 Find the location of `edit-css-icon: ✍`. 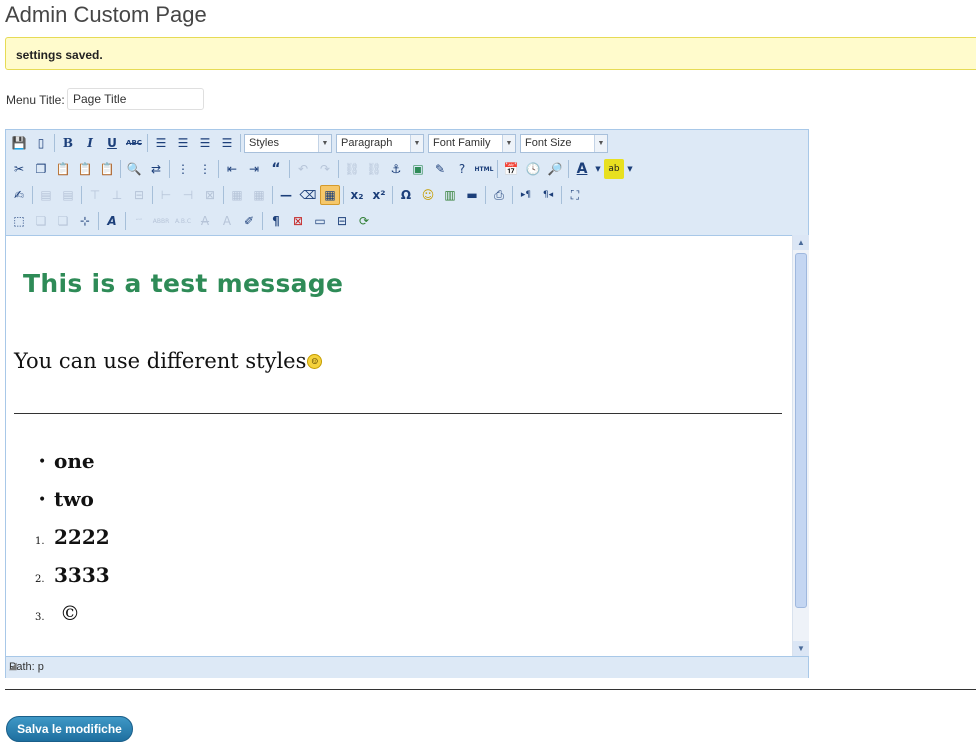

edit-css-icon: ✍ is located at coordinates (19, 195).